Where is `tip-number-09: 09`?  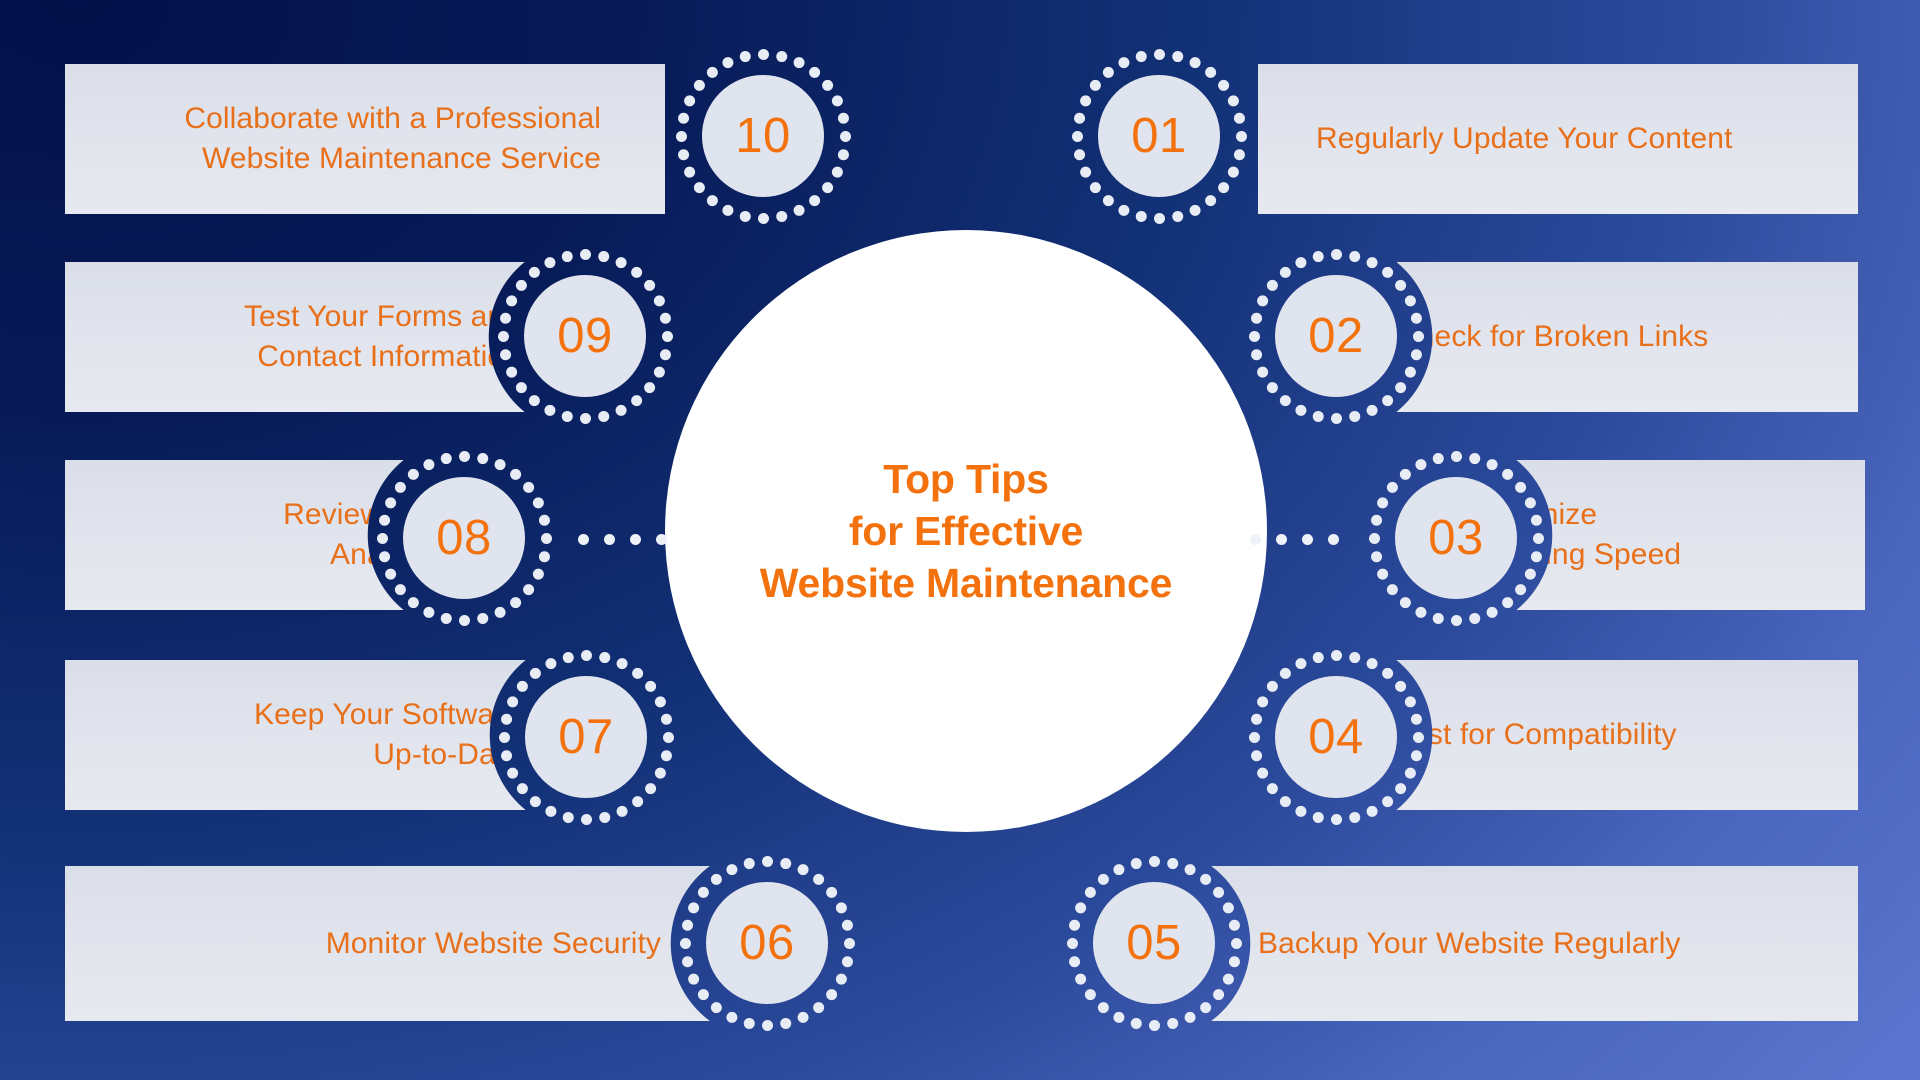 tip-number-09: 09 is located at coordinates (585, 336).